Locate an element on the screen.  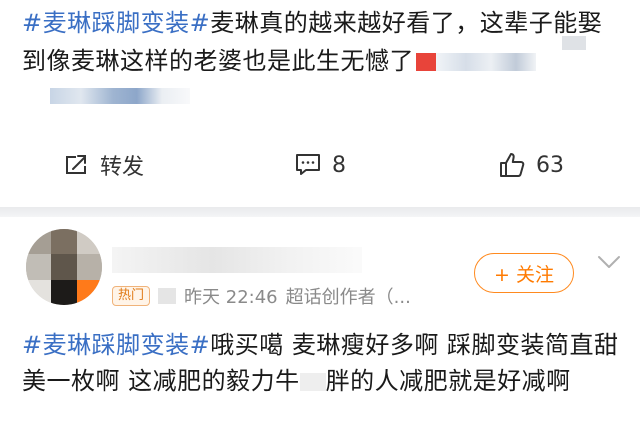
repost-icon is located at coordinates (77, 165).